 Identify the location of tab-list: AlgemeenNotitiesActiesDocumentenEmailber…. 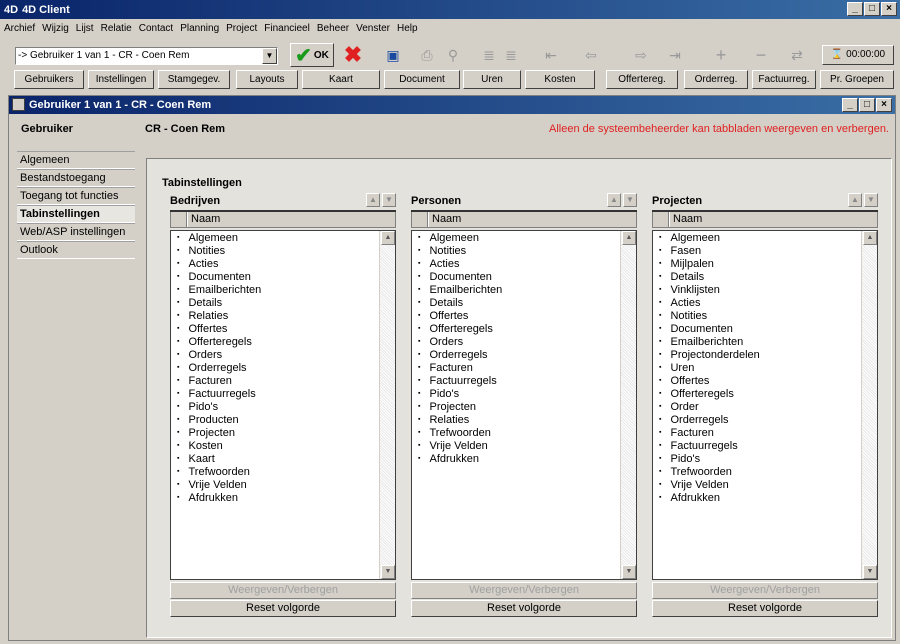
(283, 405).